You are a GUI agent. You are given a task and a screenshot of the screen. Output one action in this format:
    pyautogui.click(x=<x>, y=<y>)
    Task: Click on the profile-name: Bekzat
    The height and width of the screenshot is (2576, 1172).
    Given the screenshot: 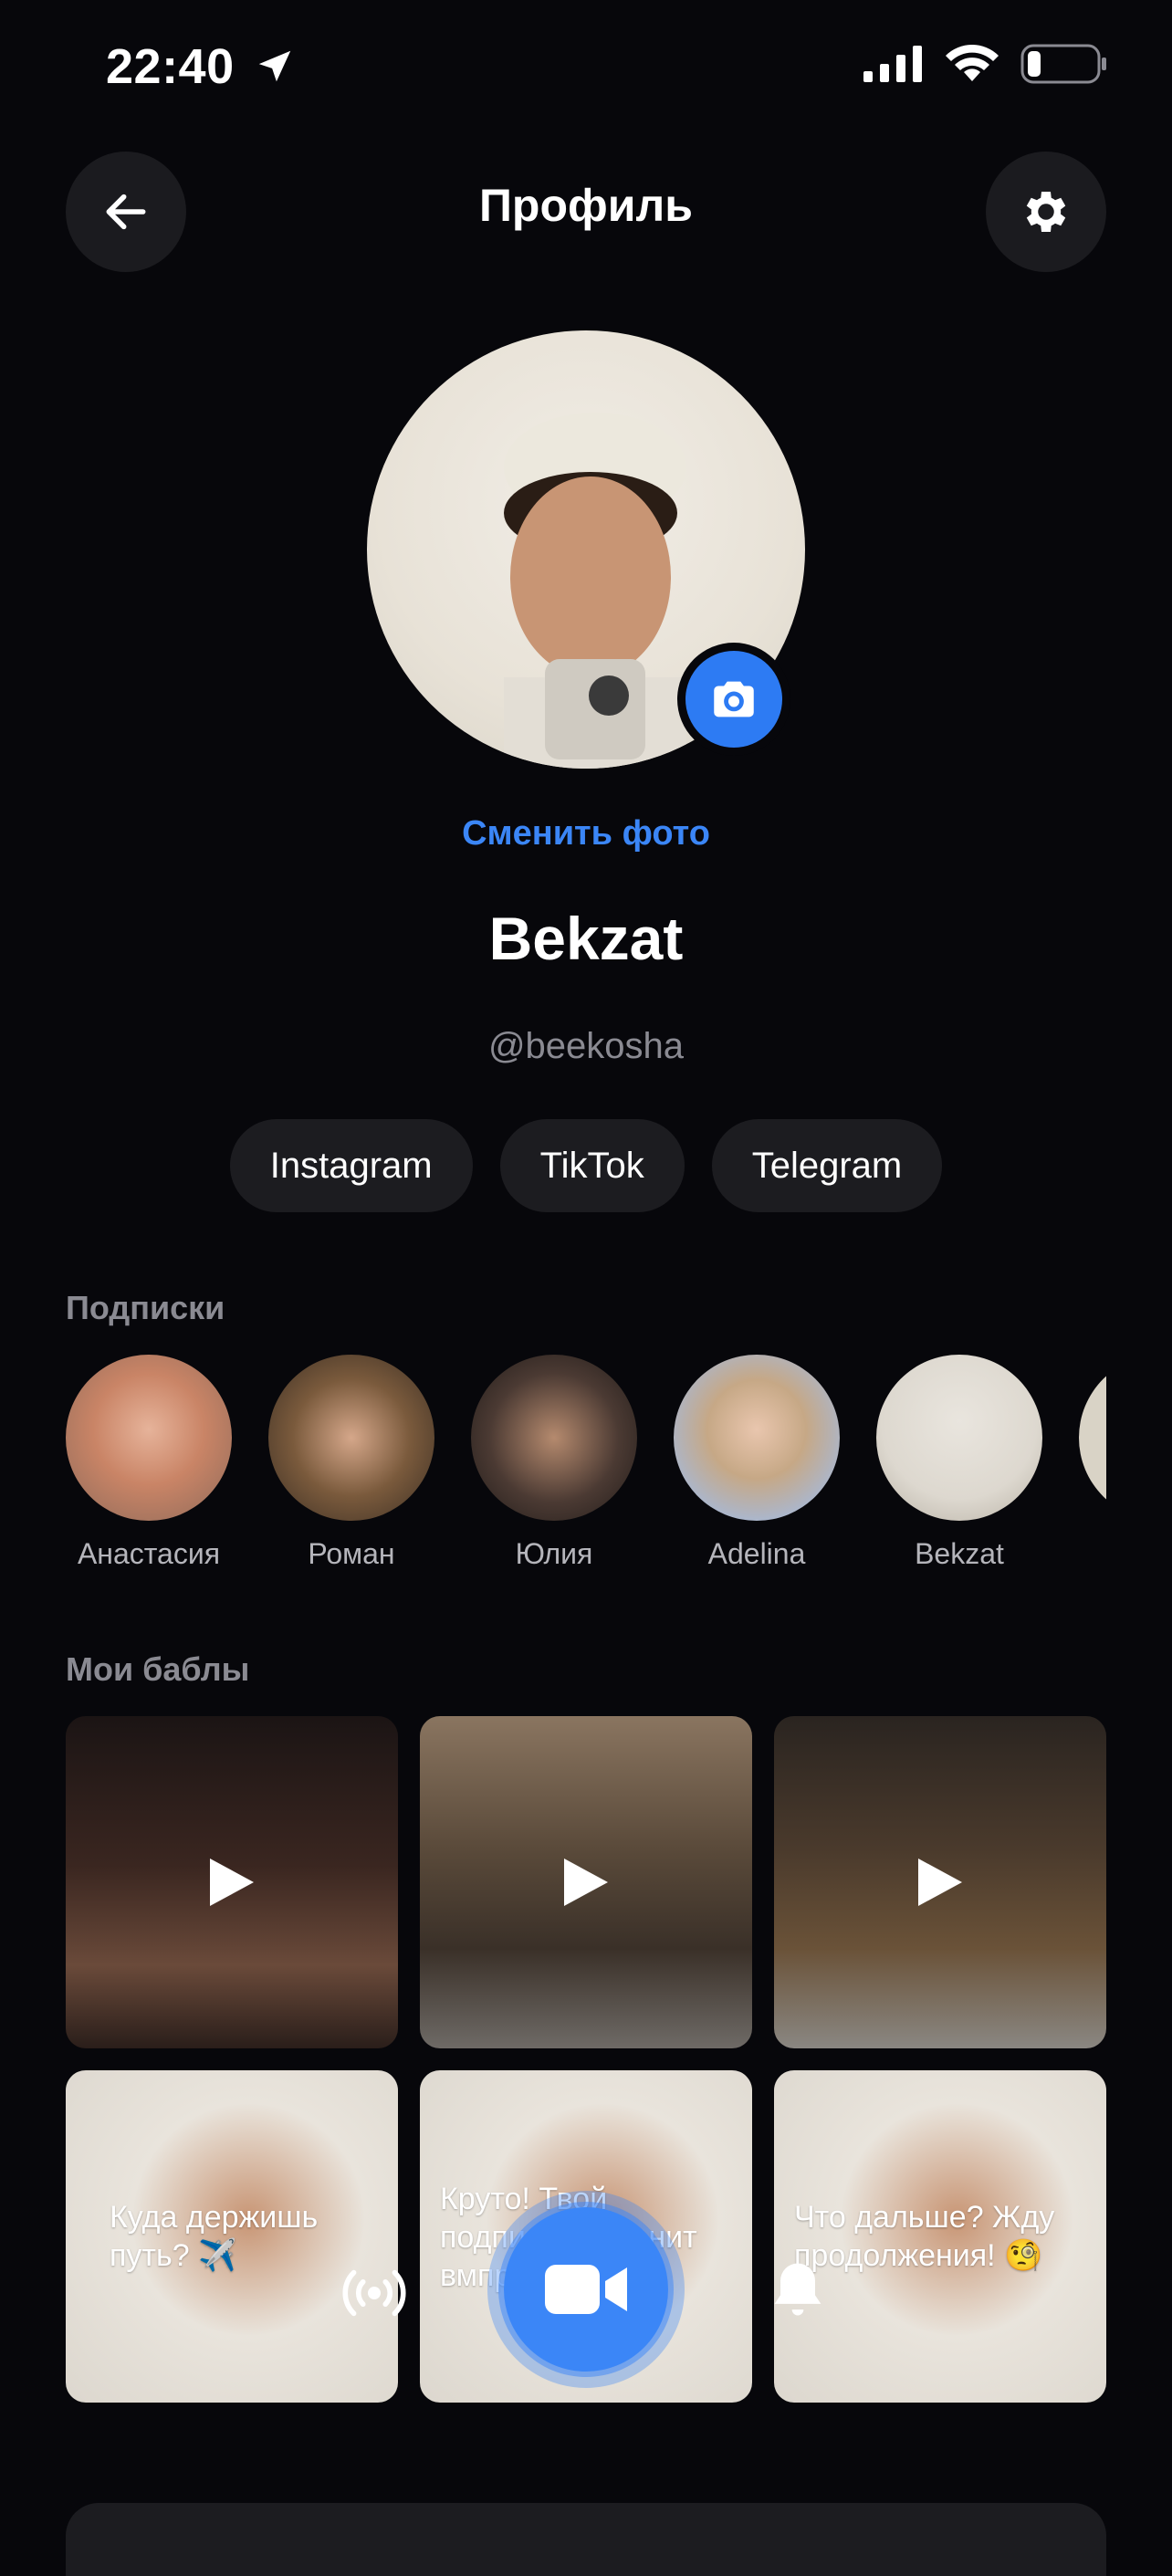 What is the action you would take?
    pyautogui.click(x=586, y=939)
    